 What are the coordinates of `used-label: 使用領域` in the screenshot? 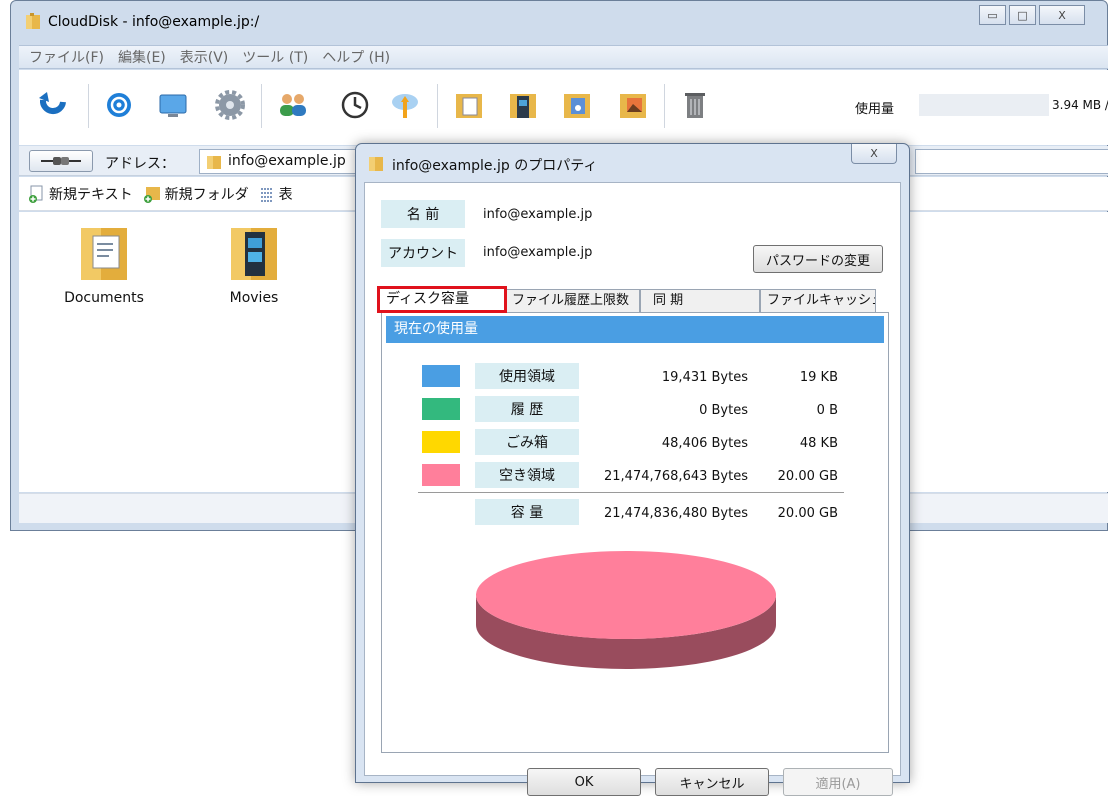 It's located at (527, 376).